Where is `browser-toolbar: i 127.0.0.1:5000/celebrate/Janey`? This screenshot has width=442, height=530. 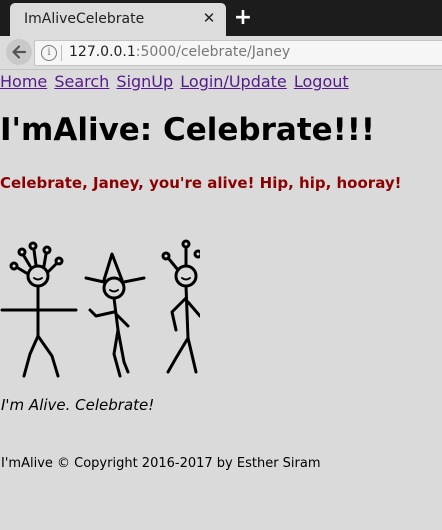
browser-toolbar: i 127.0.0.1:5000/celebrate/Janey is located at coordinates (221, 53).